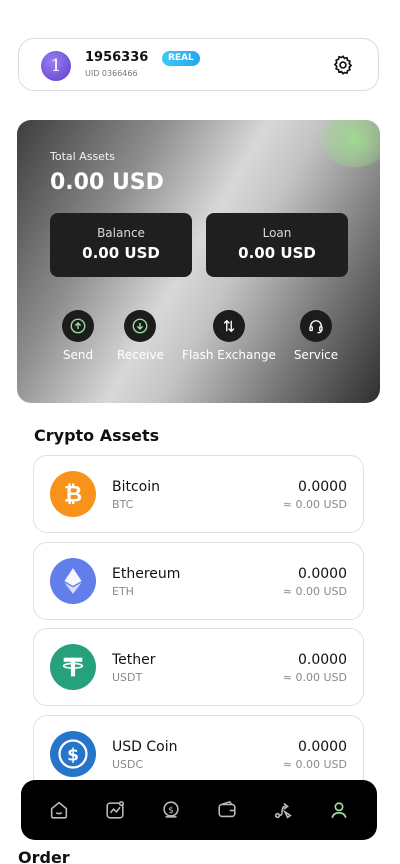 The image size is (400, 864). I want to click on coin-symbol: BTC, so click(123, 504).